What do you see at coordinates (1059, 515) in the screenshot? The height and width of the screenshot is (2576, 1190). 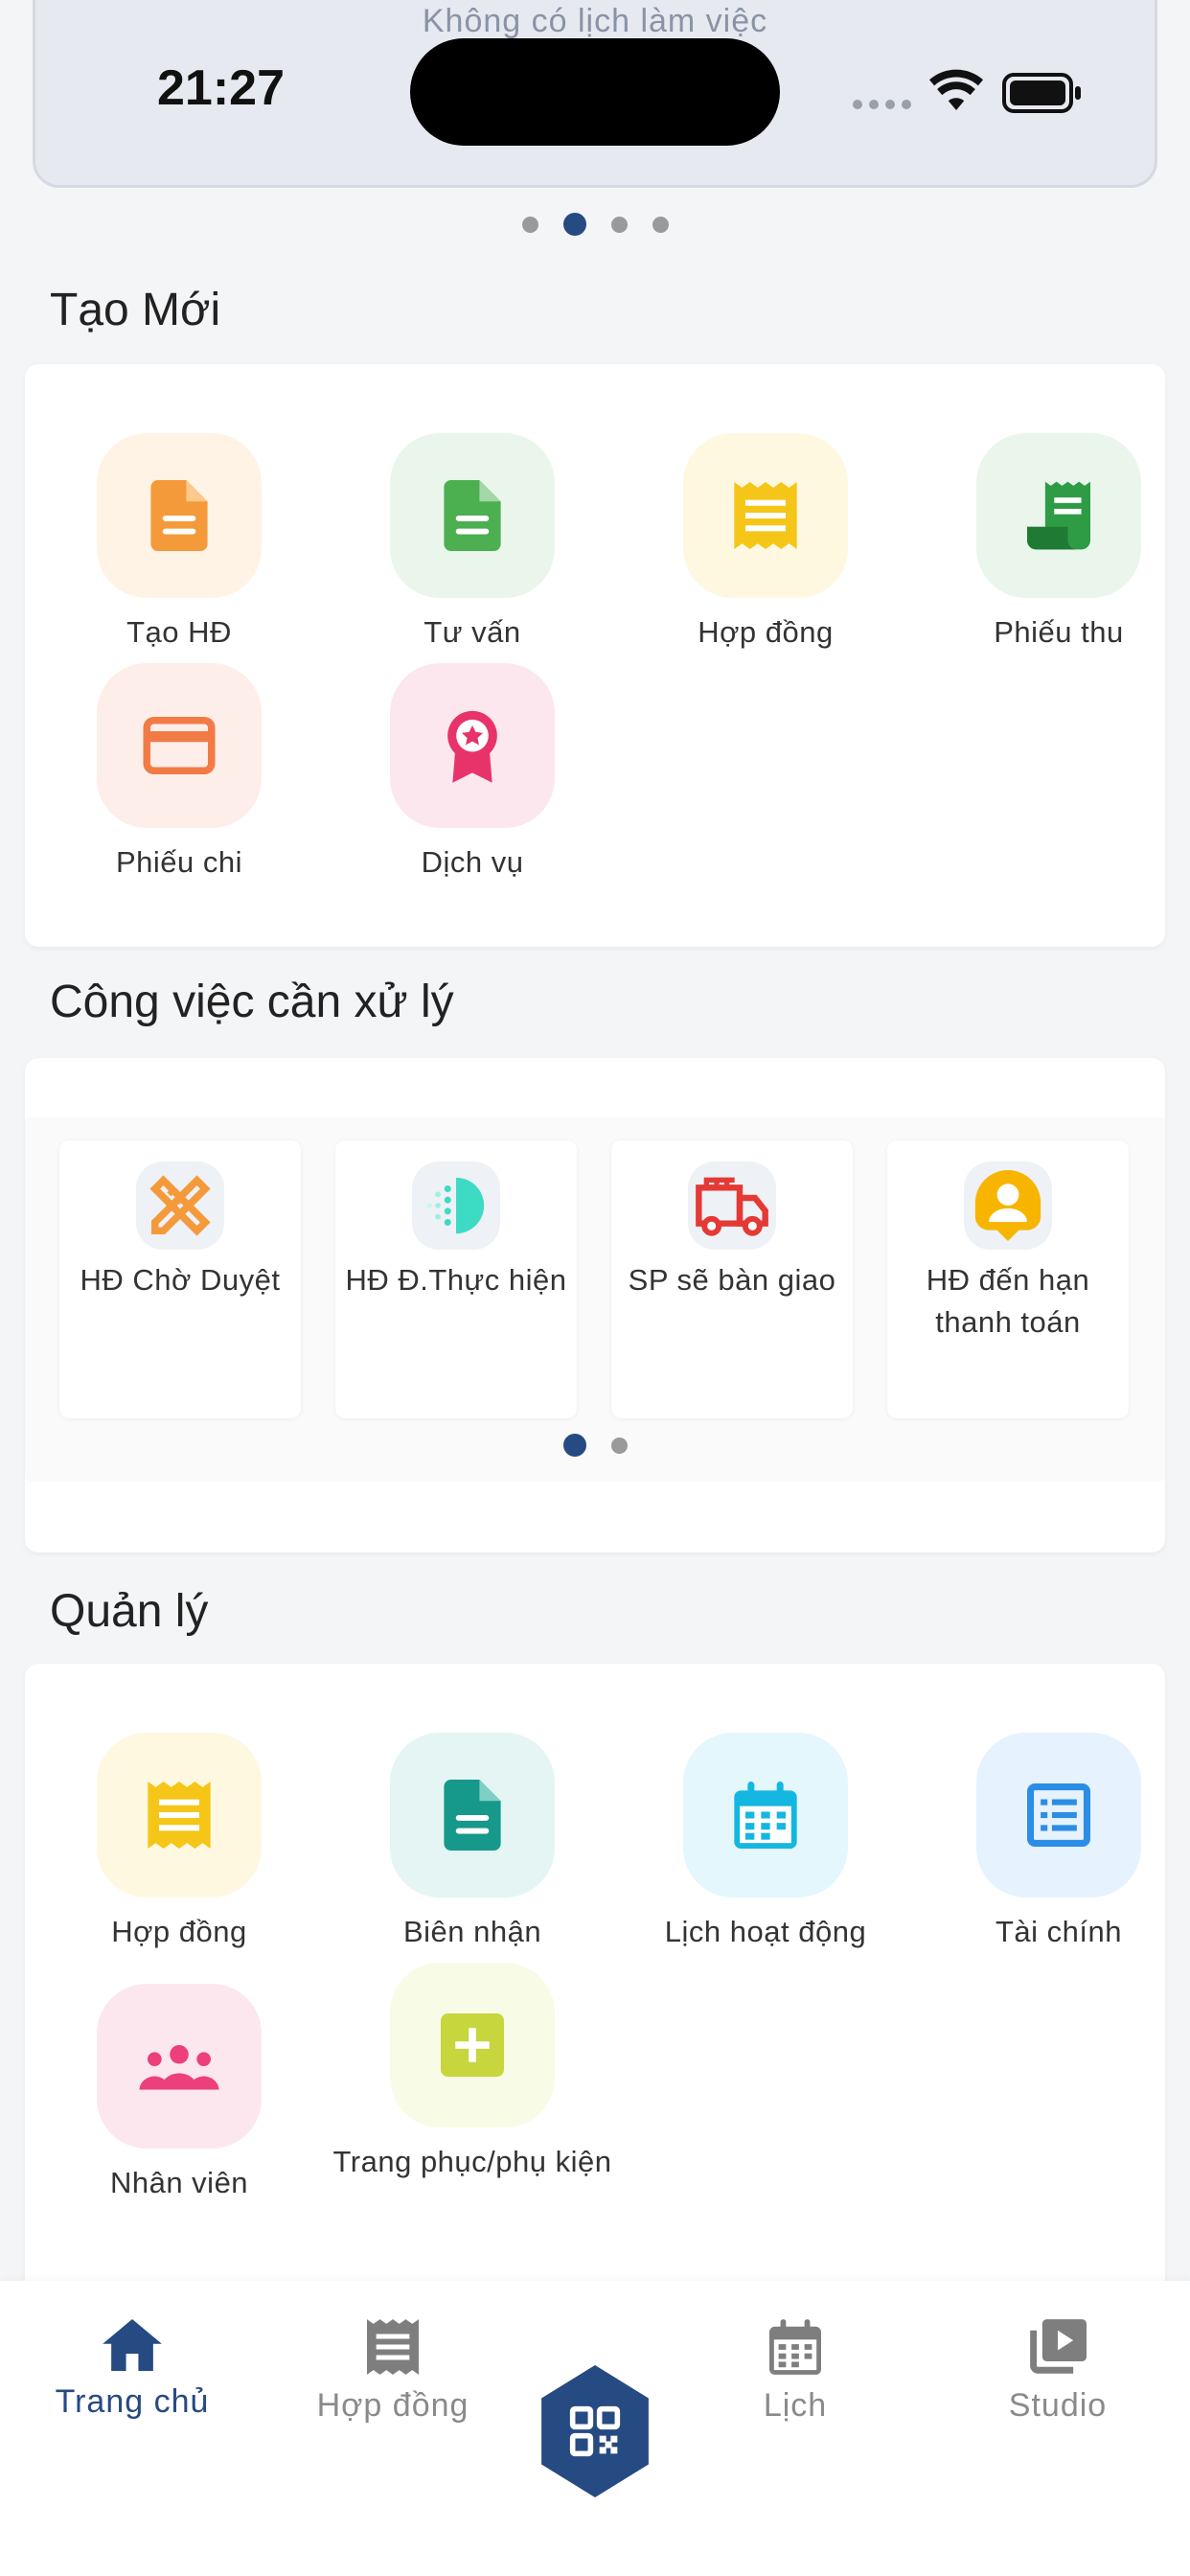 I see `receipt-roll-icon` at bounding box center [1059, 515].